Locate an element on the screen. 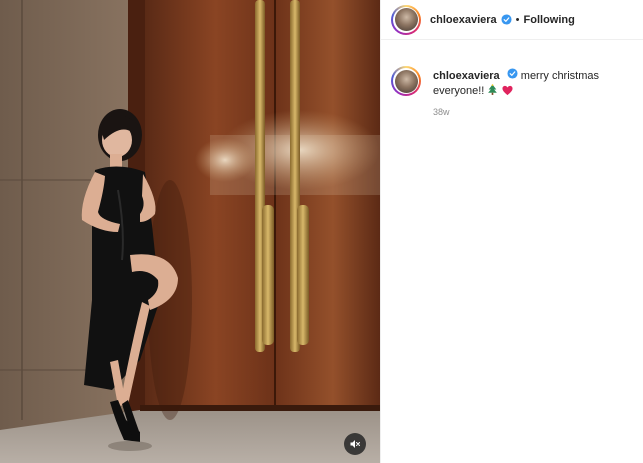 The width and height of the screenshot is (643, 463). header-username: chloexaviera is located at coordinates (463, 20).